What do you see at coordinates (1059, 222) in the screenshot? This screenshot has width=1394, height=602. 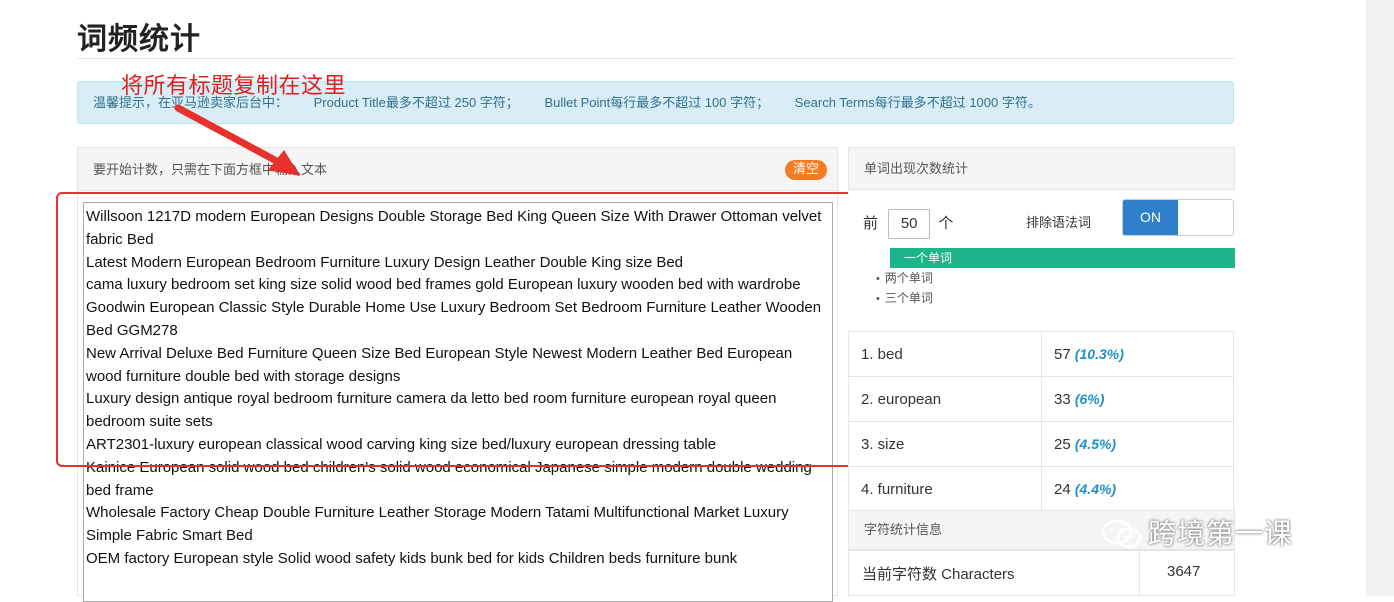 I see `exclude-grammar-label: 排除语法词` at bounding box center [1059, 222].